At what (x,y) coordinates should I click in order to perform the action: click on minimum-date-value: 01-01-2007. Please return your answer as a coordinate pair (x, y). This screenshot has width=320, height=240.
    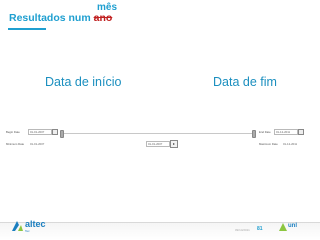
    Looking at the image, I should click on (40, 144).